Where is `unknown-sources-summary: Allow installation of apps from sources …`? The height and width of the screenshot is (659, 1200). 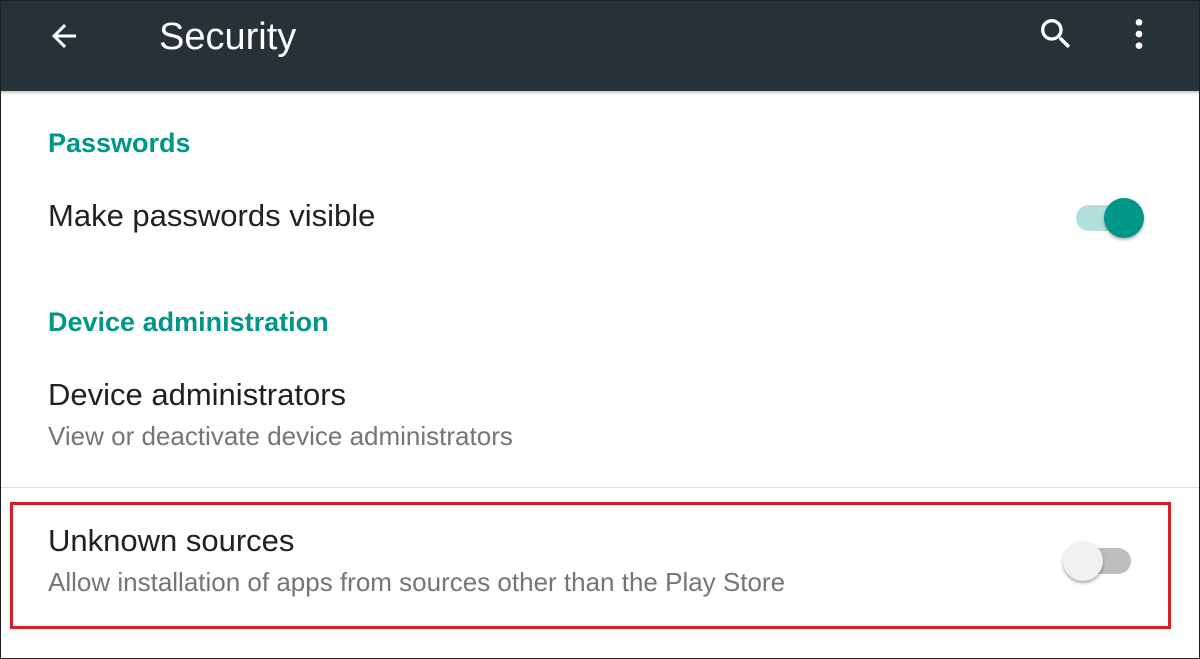 unknown-sources-summary: Allow installation of apps from sources … is located at coordinates (417, 582).